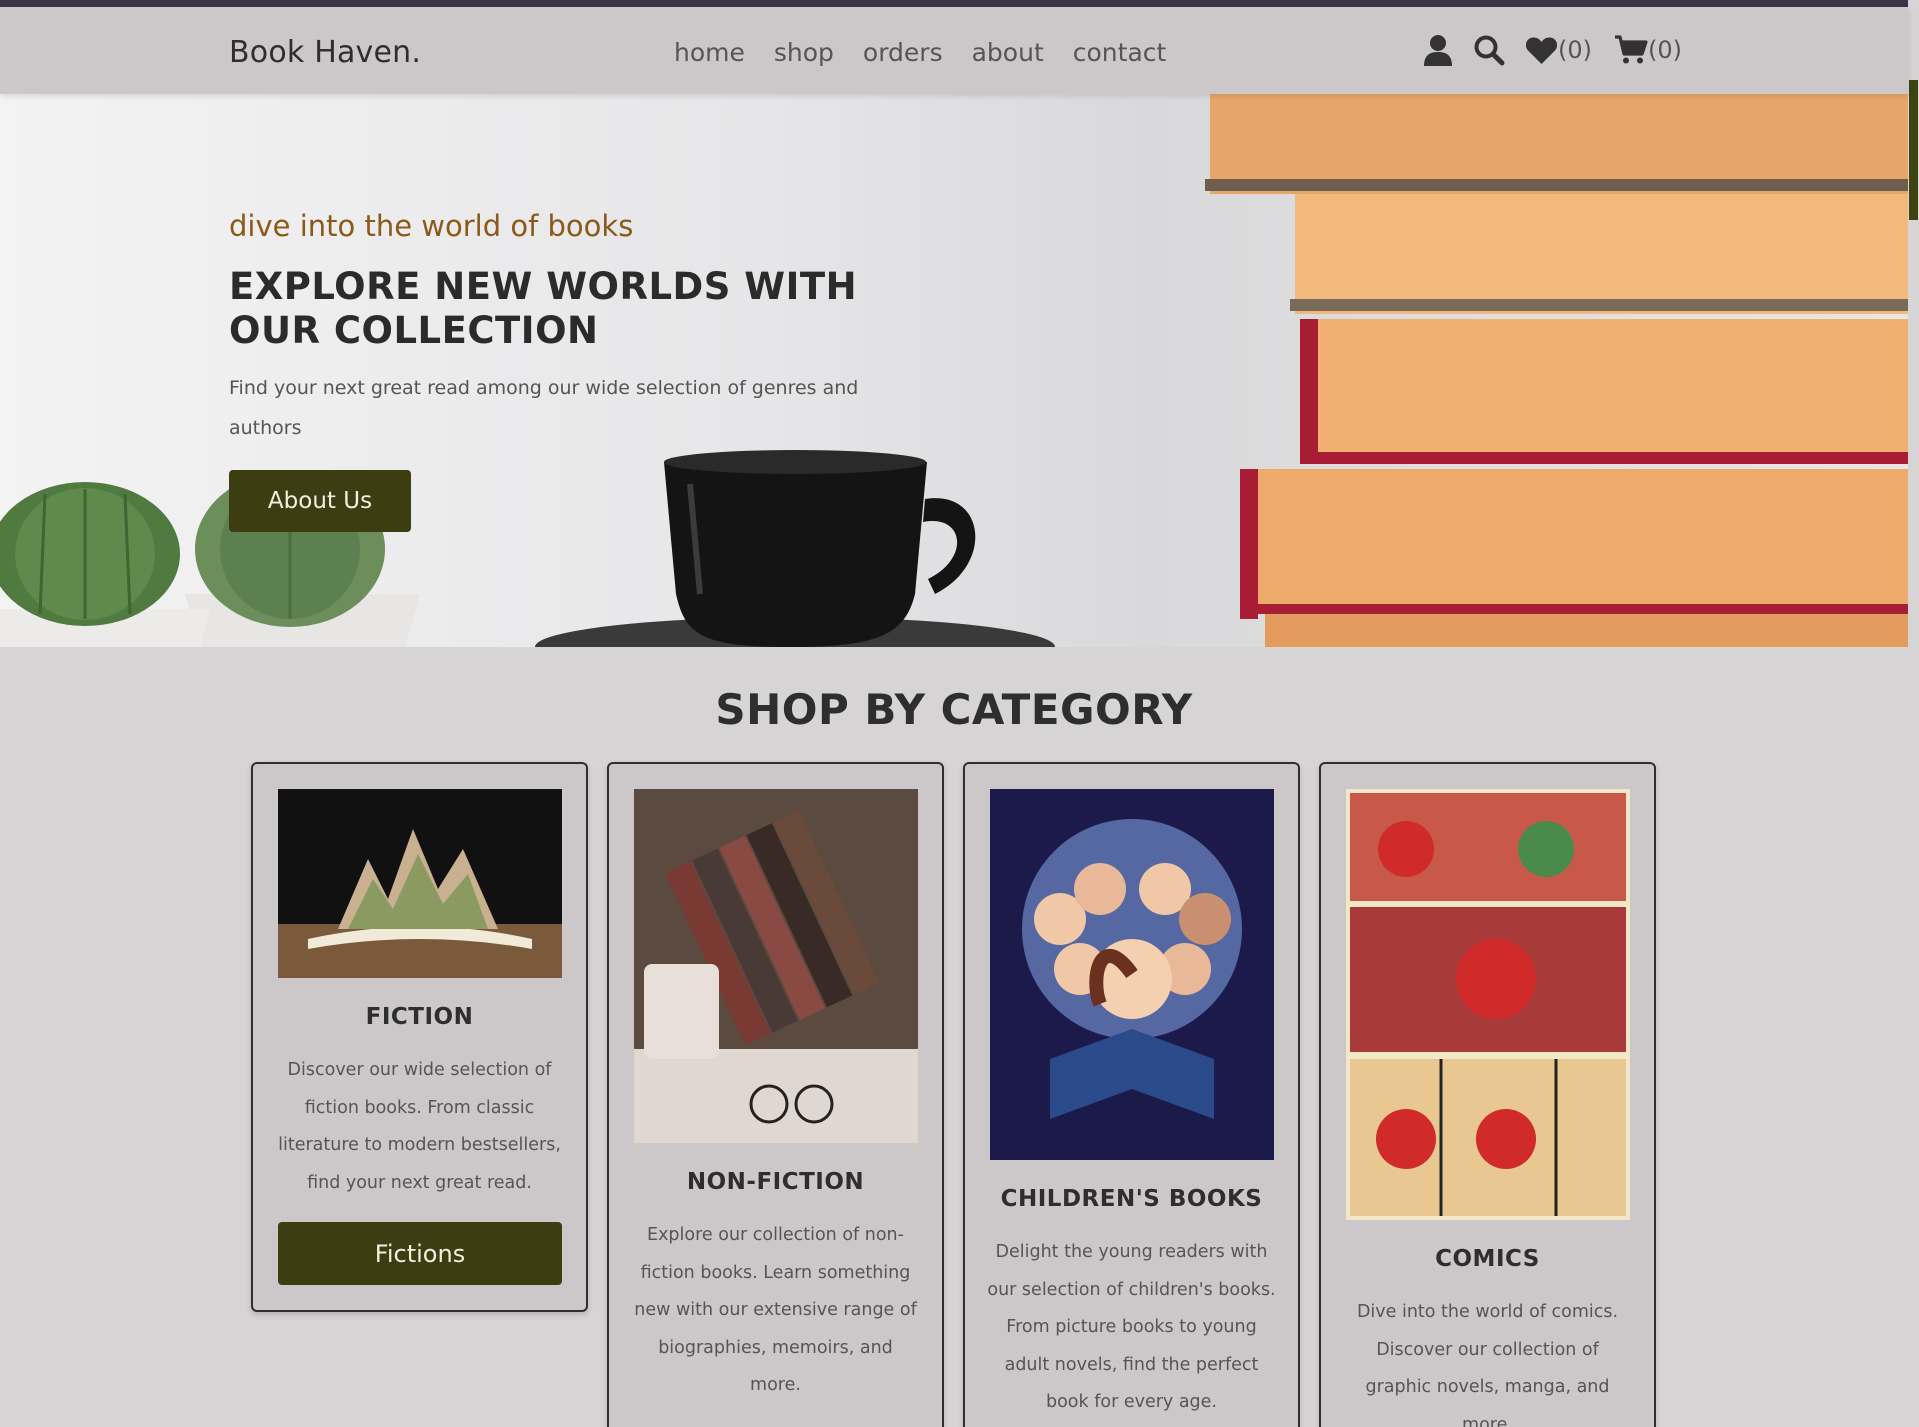 Image resolution: width=1919 pixels, height=1427 pixels. Describe the element at coordinates (1488, 1004) in the screenshot. I see `comics-image` at that location.